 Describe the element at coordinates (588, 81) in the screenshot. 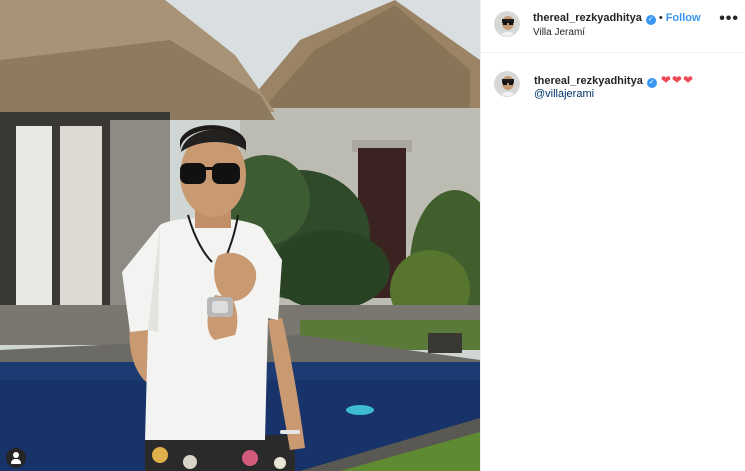

I see `caption-username: thereal_rezkyadhitya` at that location.